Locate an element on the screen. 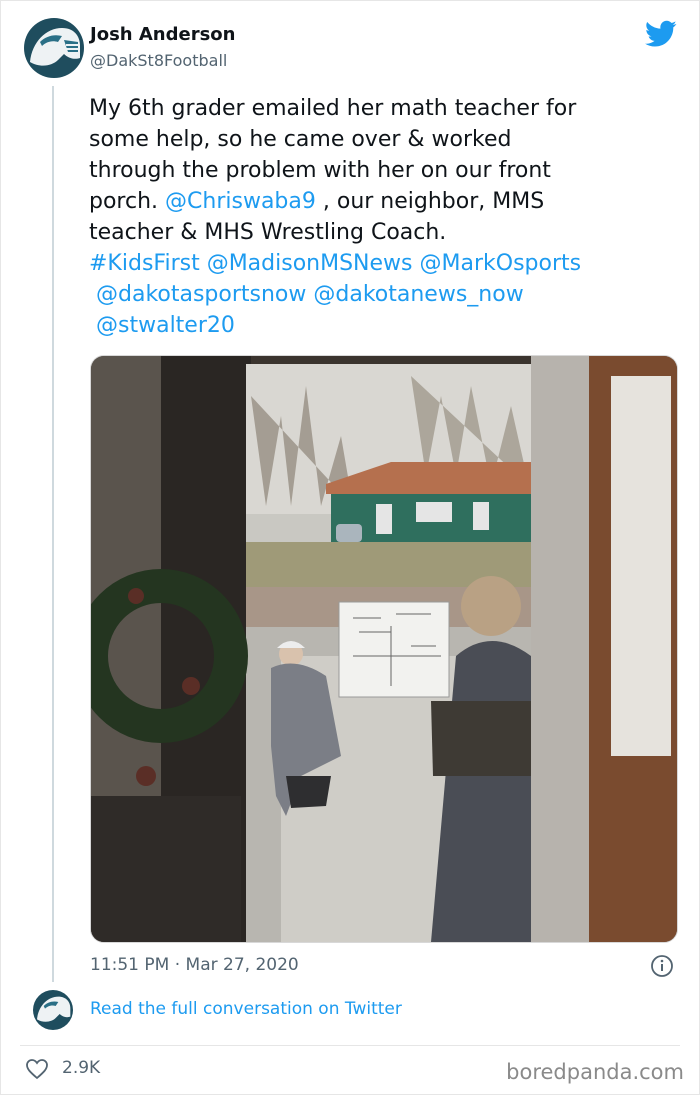  mention-link: @MarkOsports is located at coordinates (501, 263).